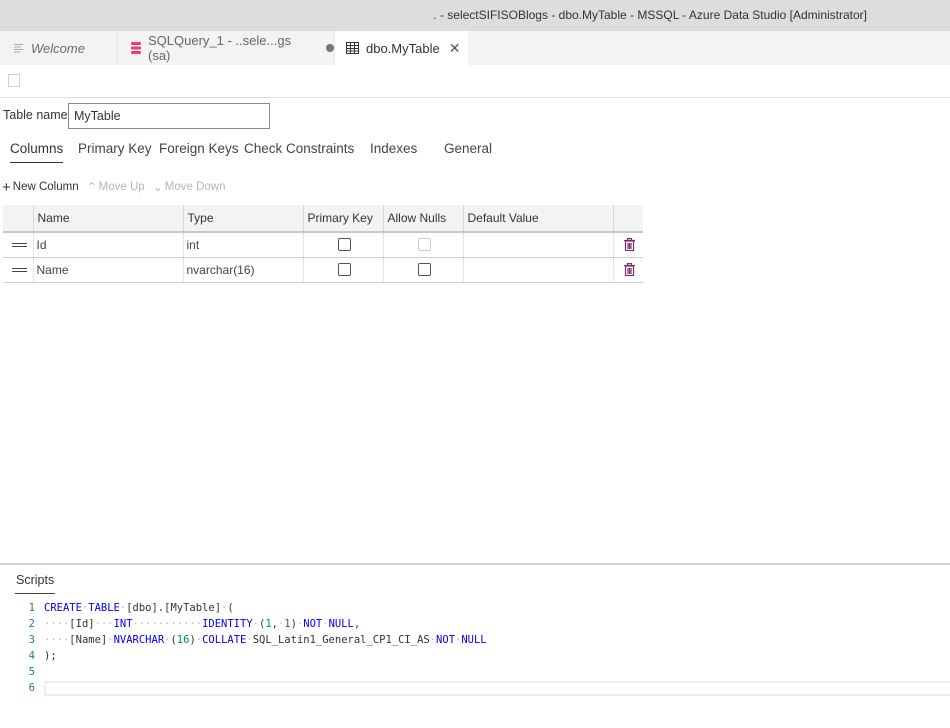 The width and height of the screenshot is (950, 728). Describe the element at coordinates (31, 608) in the screenshot. I see `line-number: 1` at that location.